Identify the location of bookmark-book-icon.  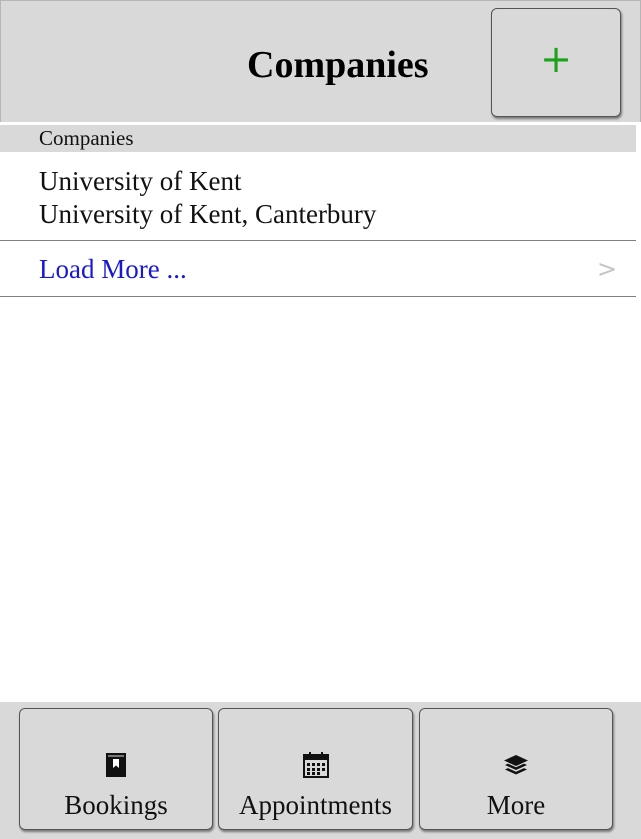
(116, 765).